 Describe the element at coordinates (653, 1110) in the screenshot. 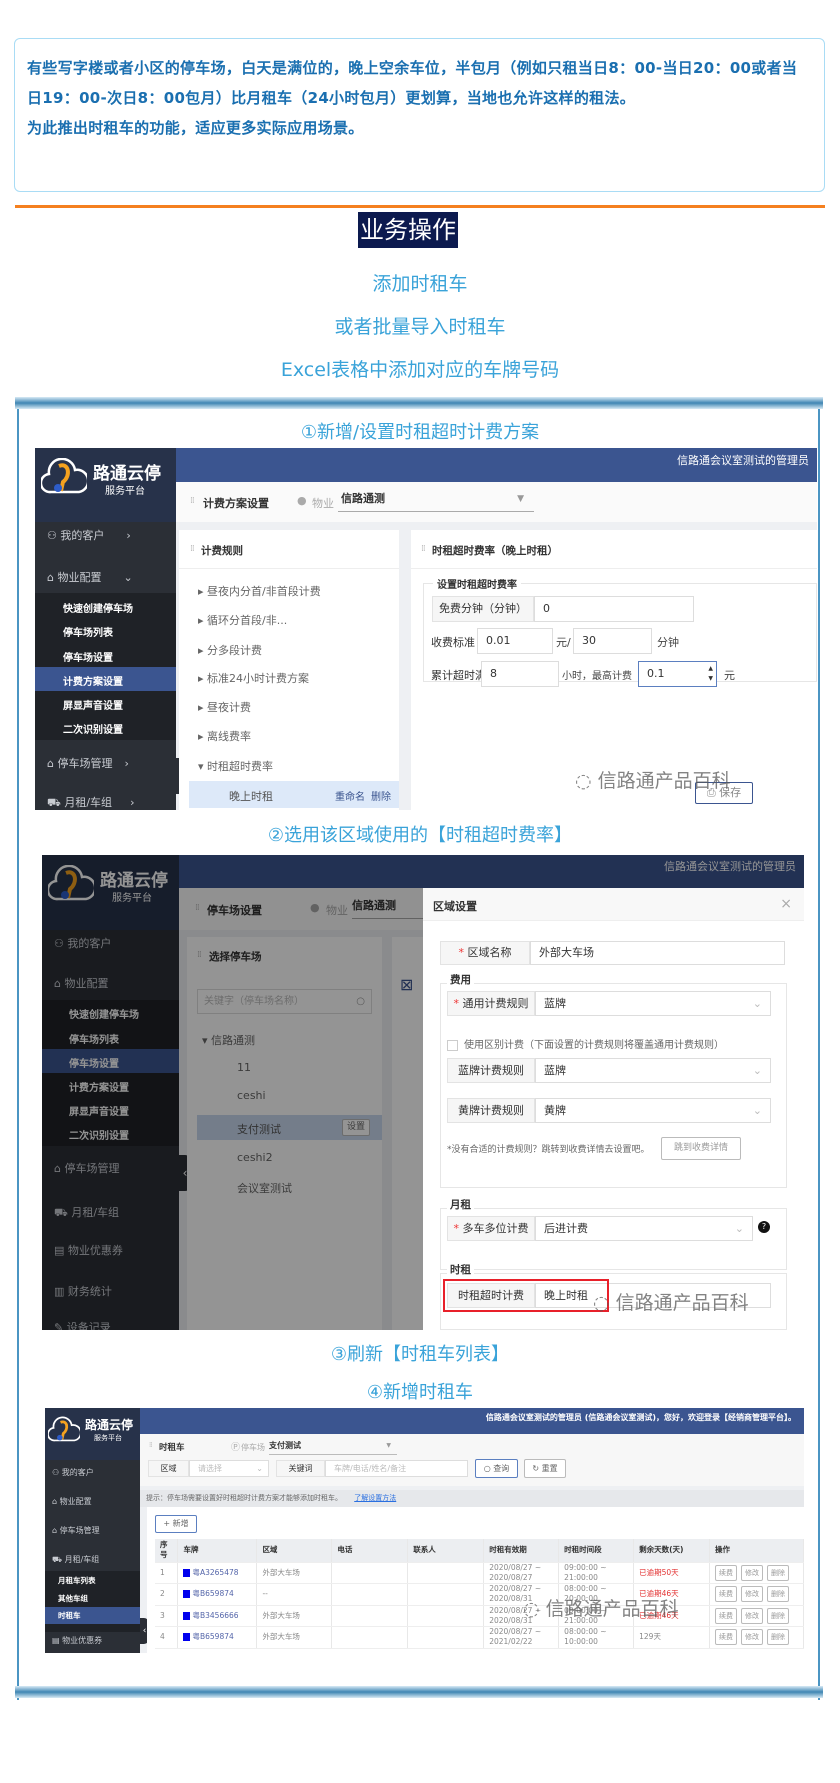

I see `yellow-rule-select: 黄牌 ⌄` at that location.